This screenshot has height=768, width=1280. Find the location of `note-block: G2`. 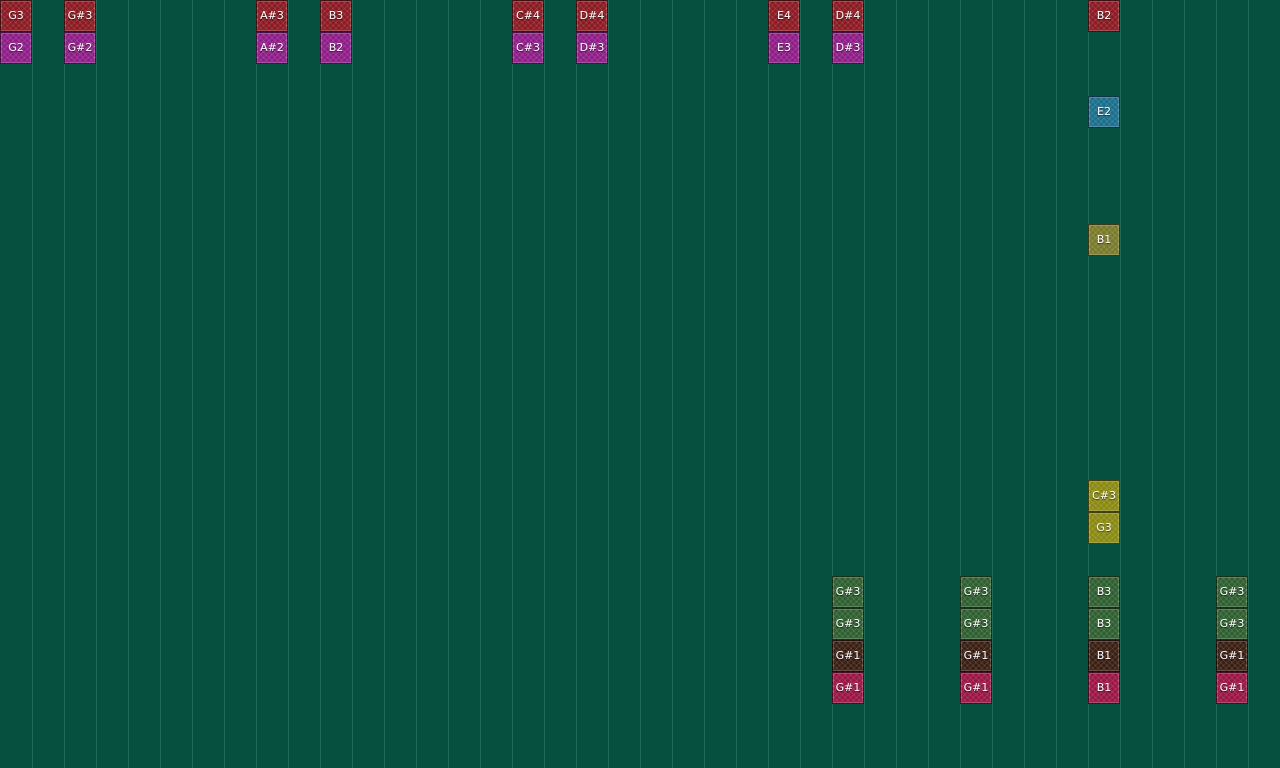

note-block: G2 is located at coordinates (16, 48).